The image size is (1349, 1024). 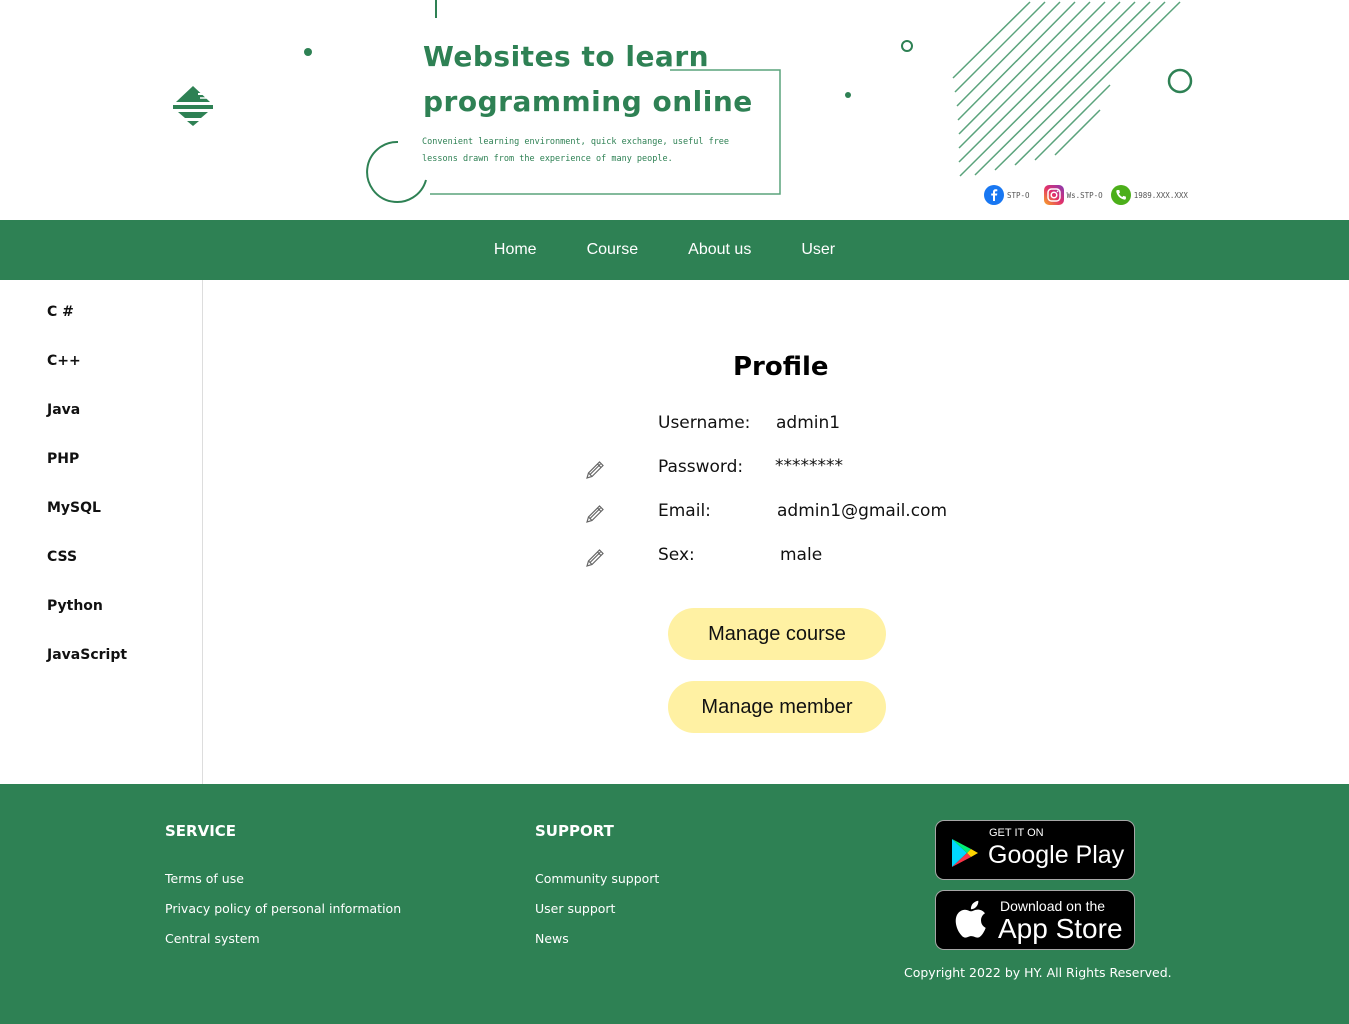 I want to click on google-play-icon, so click(x=965, y=853).